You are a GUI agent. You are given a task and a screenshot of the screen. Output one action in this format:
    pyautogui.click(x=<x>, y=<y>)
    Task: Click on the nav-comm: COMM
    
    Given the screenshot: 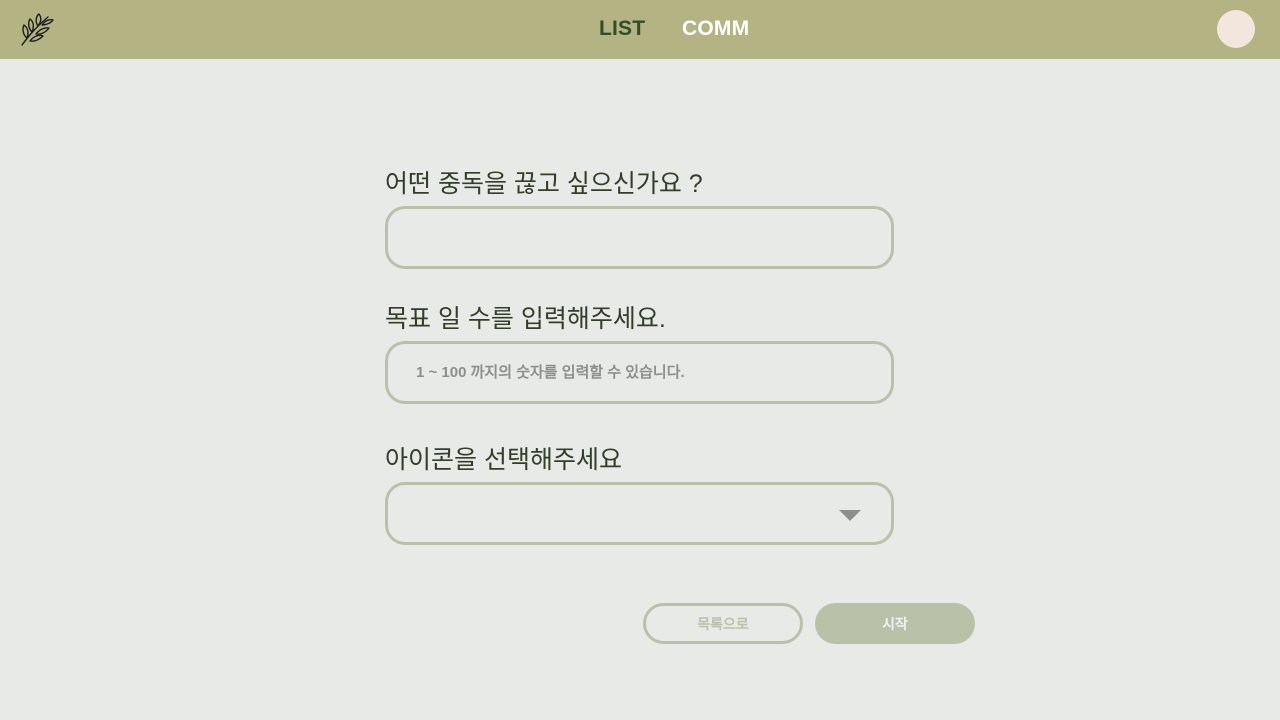 What is the action you would take?
    pyautogui.click(x=715, y=29)
    